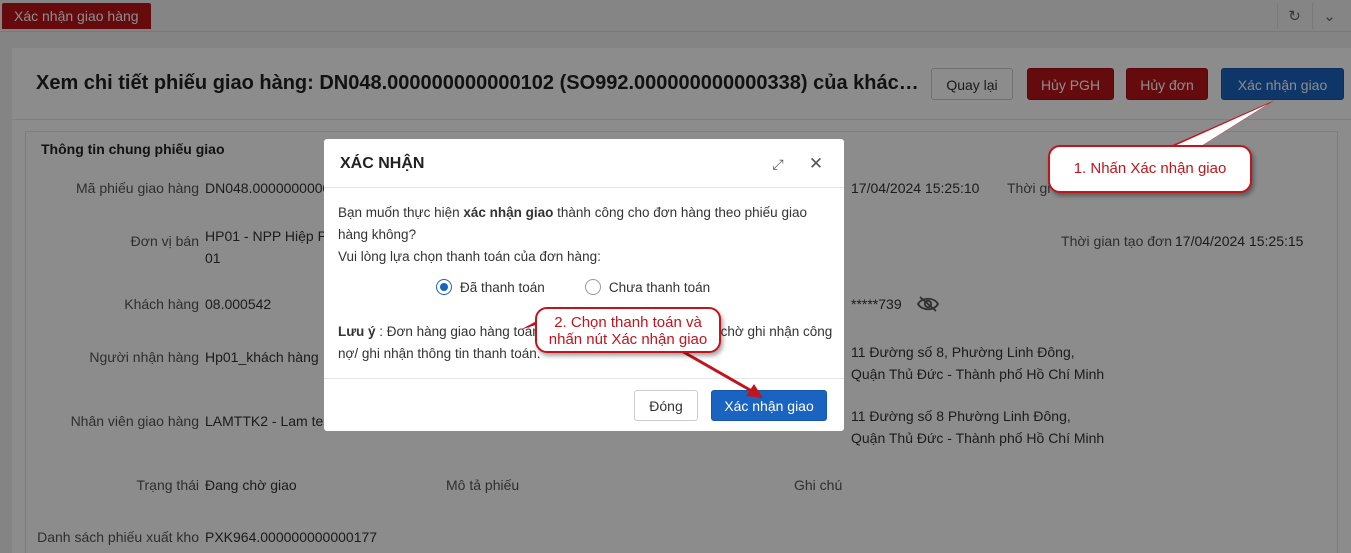 This screenshot has width=1351, height=553. I want to click on callout1-pointer, so click(1221, 123).